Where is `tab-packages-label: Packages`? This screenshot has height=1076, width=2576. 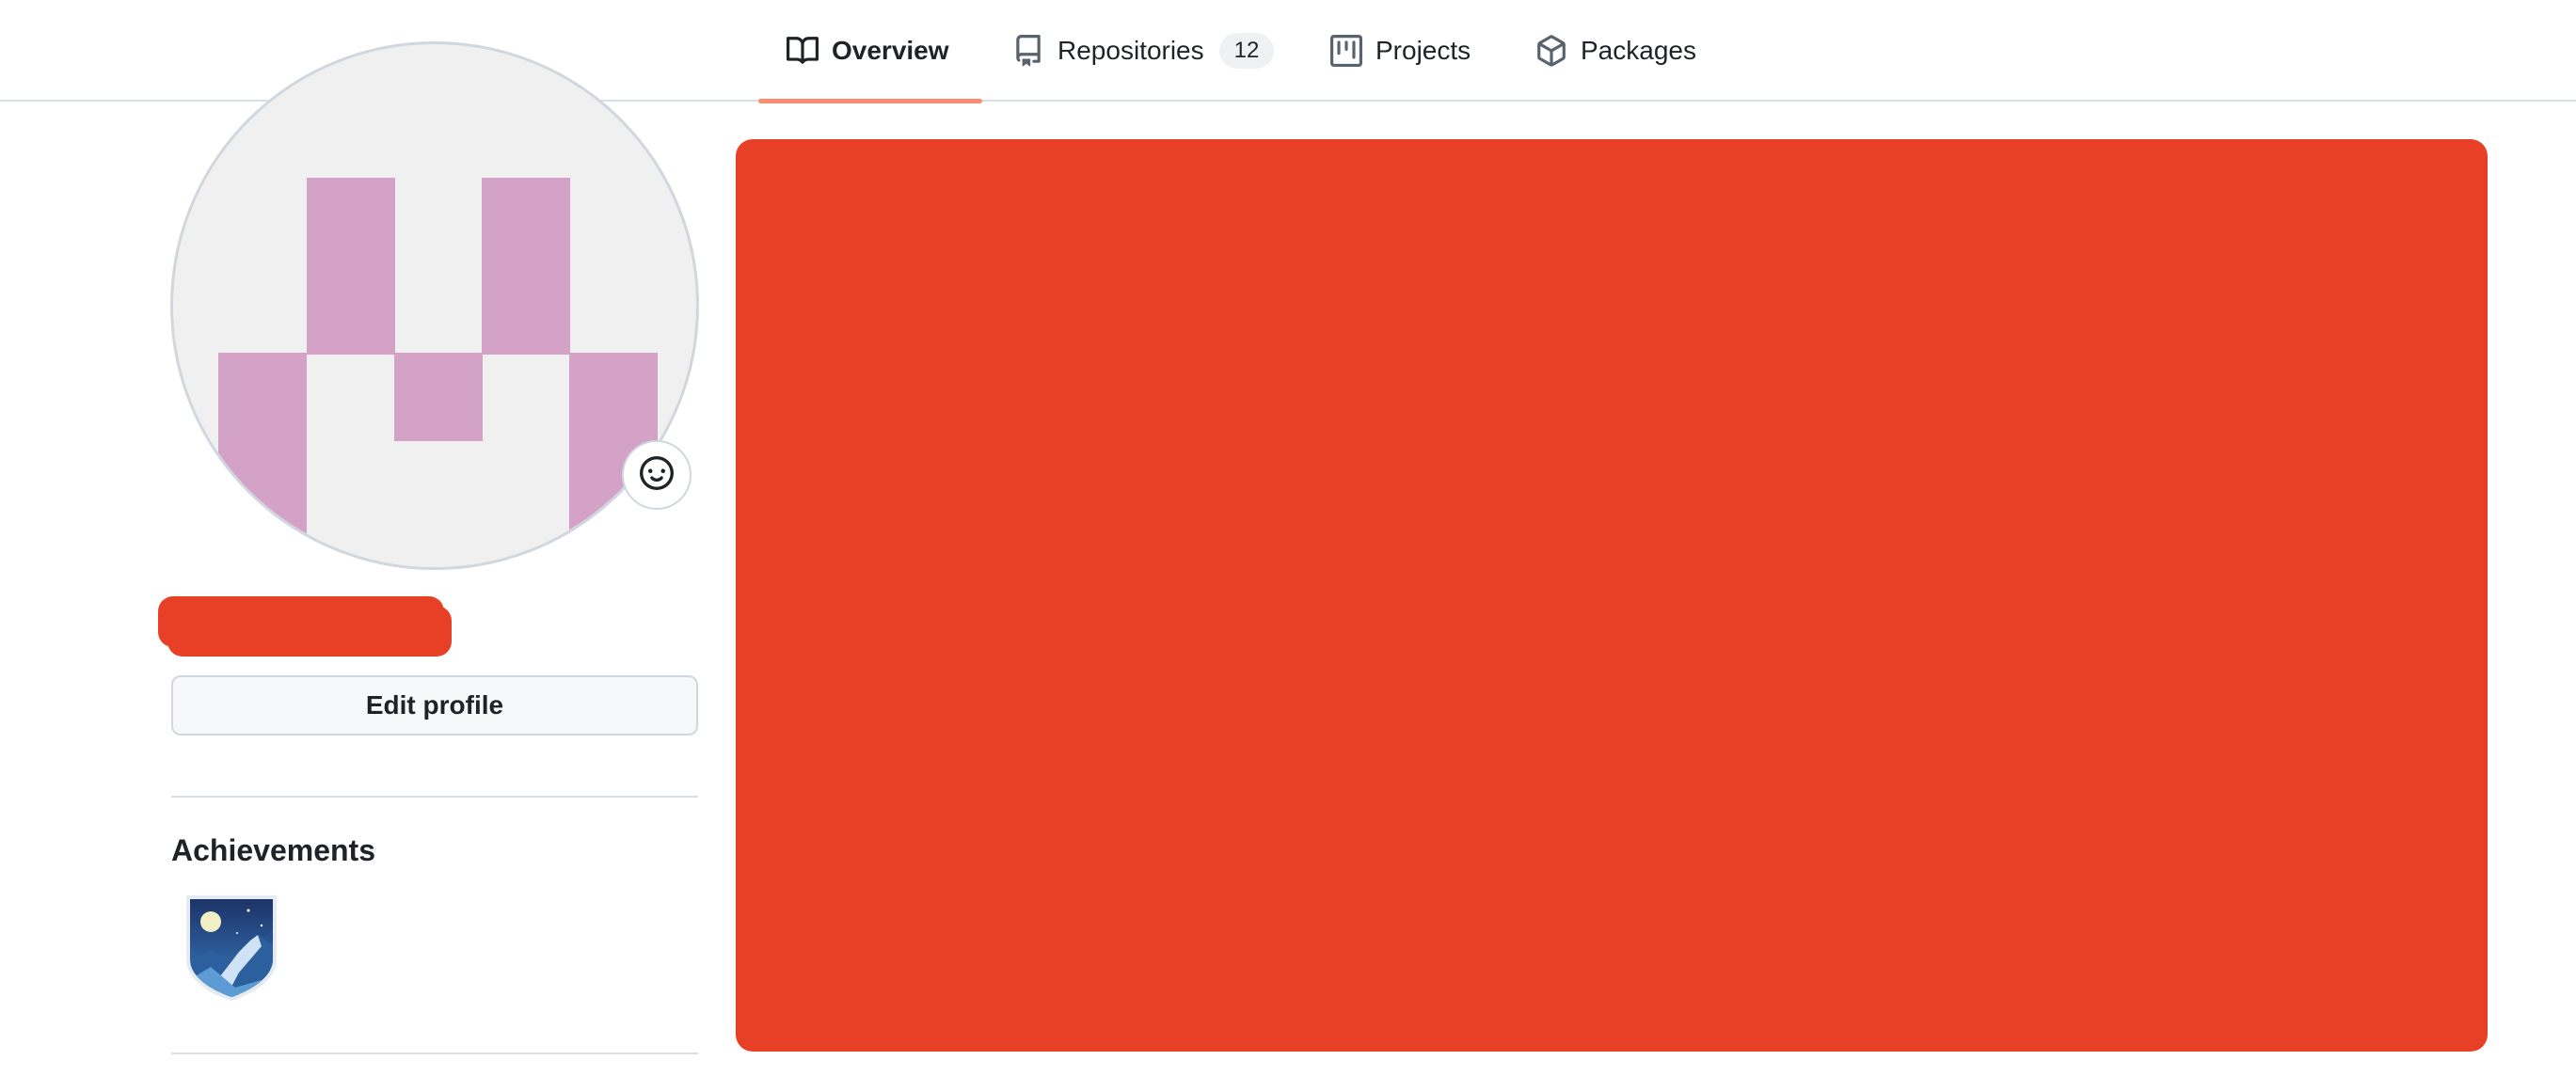
tab-packages-label: Packages is located at coordinates (1638, 51).